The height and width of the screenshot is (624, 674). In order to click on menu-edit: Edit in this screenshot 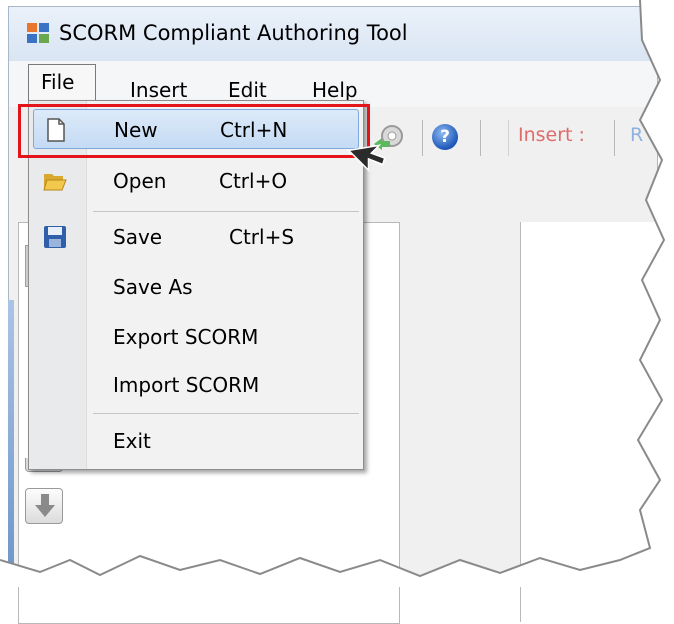, I will do `click(247, 90)`.